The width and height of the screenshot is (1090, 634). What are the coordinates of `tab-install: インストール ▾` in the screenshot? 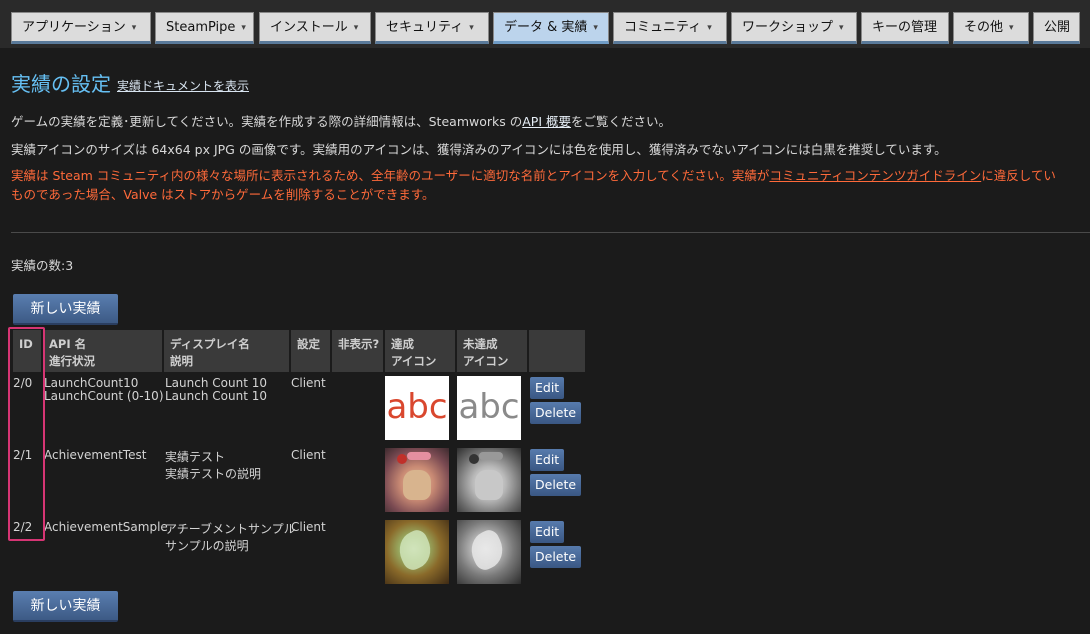 It's located at (315, 28).